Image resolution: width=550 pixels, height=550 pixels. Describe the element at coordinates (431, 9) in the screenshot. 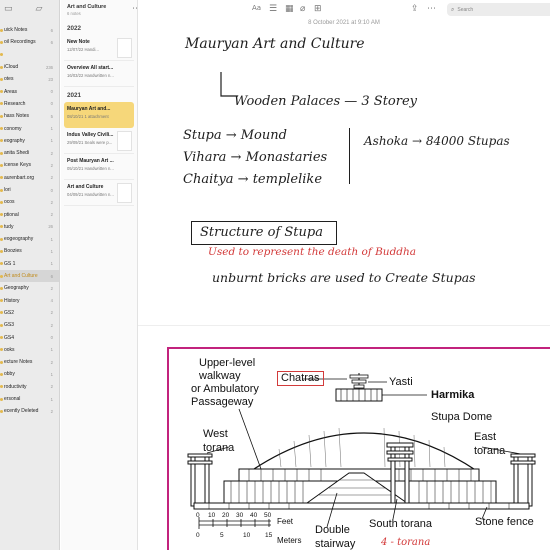

I see `ellipsis-icon: ⋯` at that location.